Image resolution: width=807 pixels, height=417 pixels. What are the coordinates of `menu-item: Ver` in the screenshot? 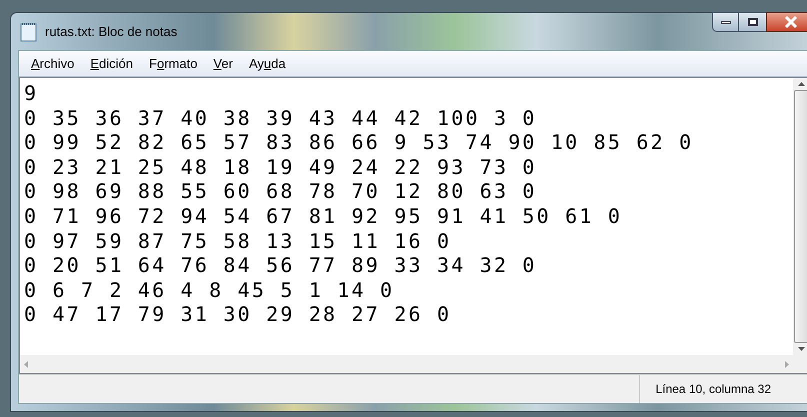 It's located at (223, 64).